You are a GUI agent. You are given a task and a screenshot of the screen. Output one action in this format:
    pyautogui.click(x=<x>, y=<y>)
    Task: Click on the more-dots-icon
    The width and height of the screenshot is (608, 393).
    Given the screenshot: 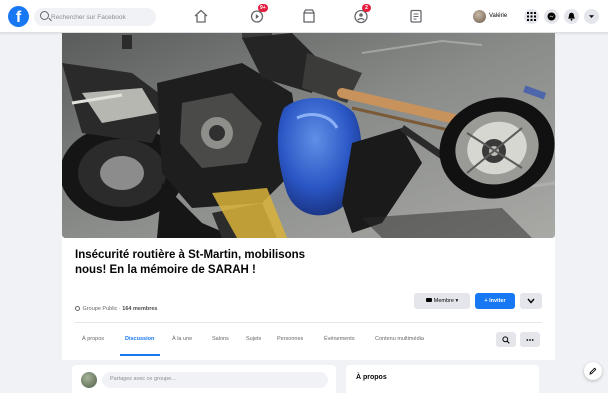 What is the action you would take?
    pyautogui.click(x=530, y=340)
    